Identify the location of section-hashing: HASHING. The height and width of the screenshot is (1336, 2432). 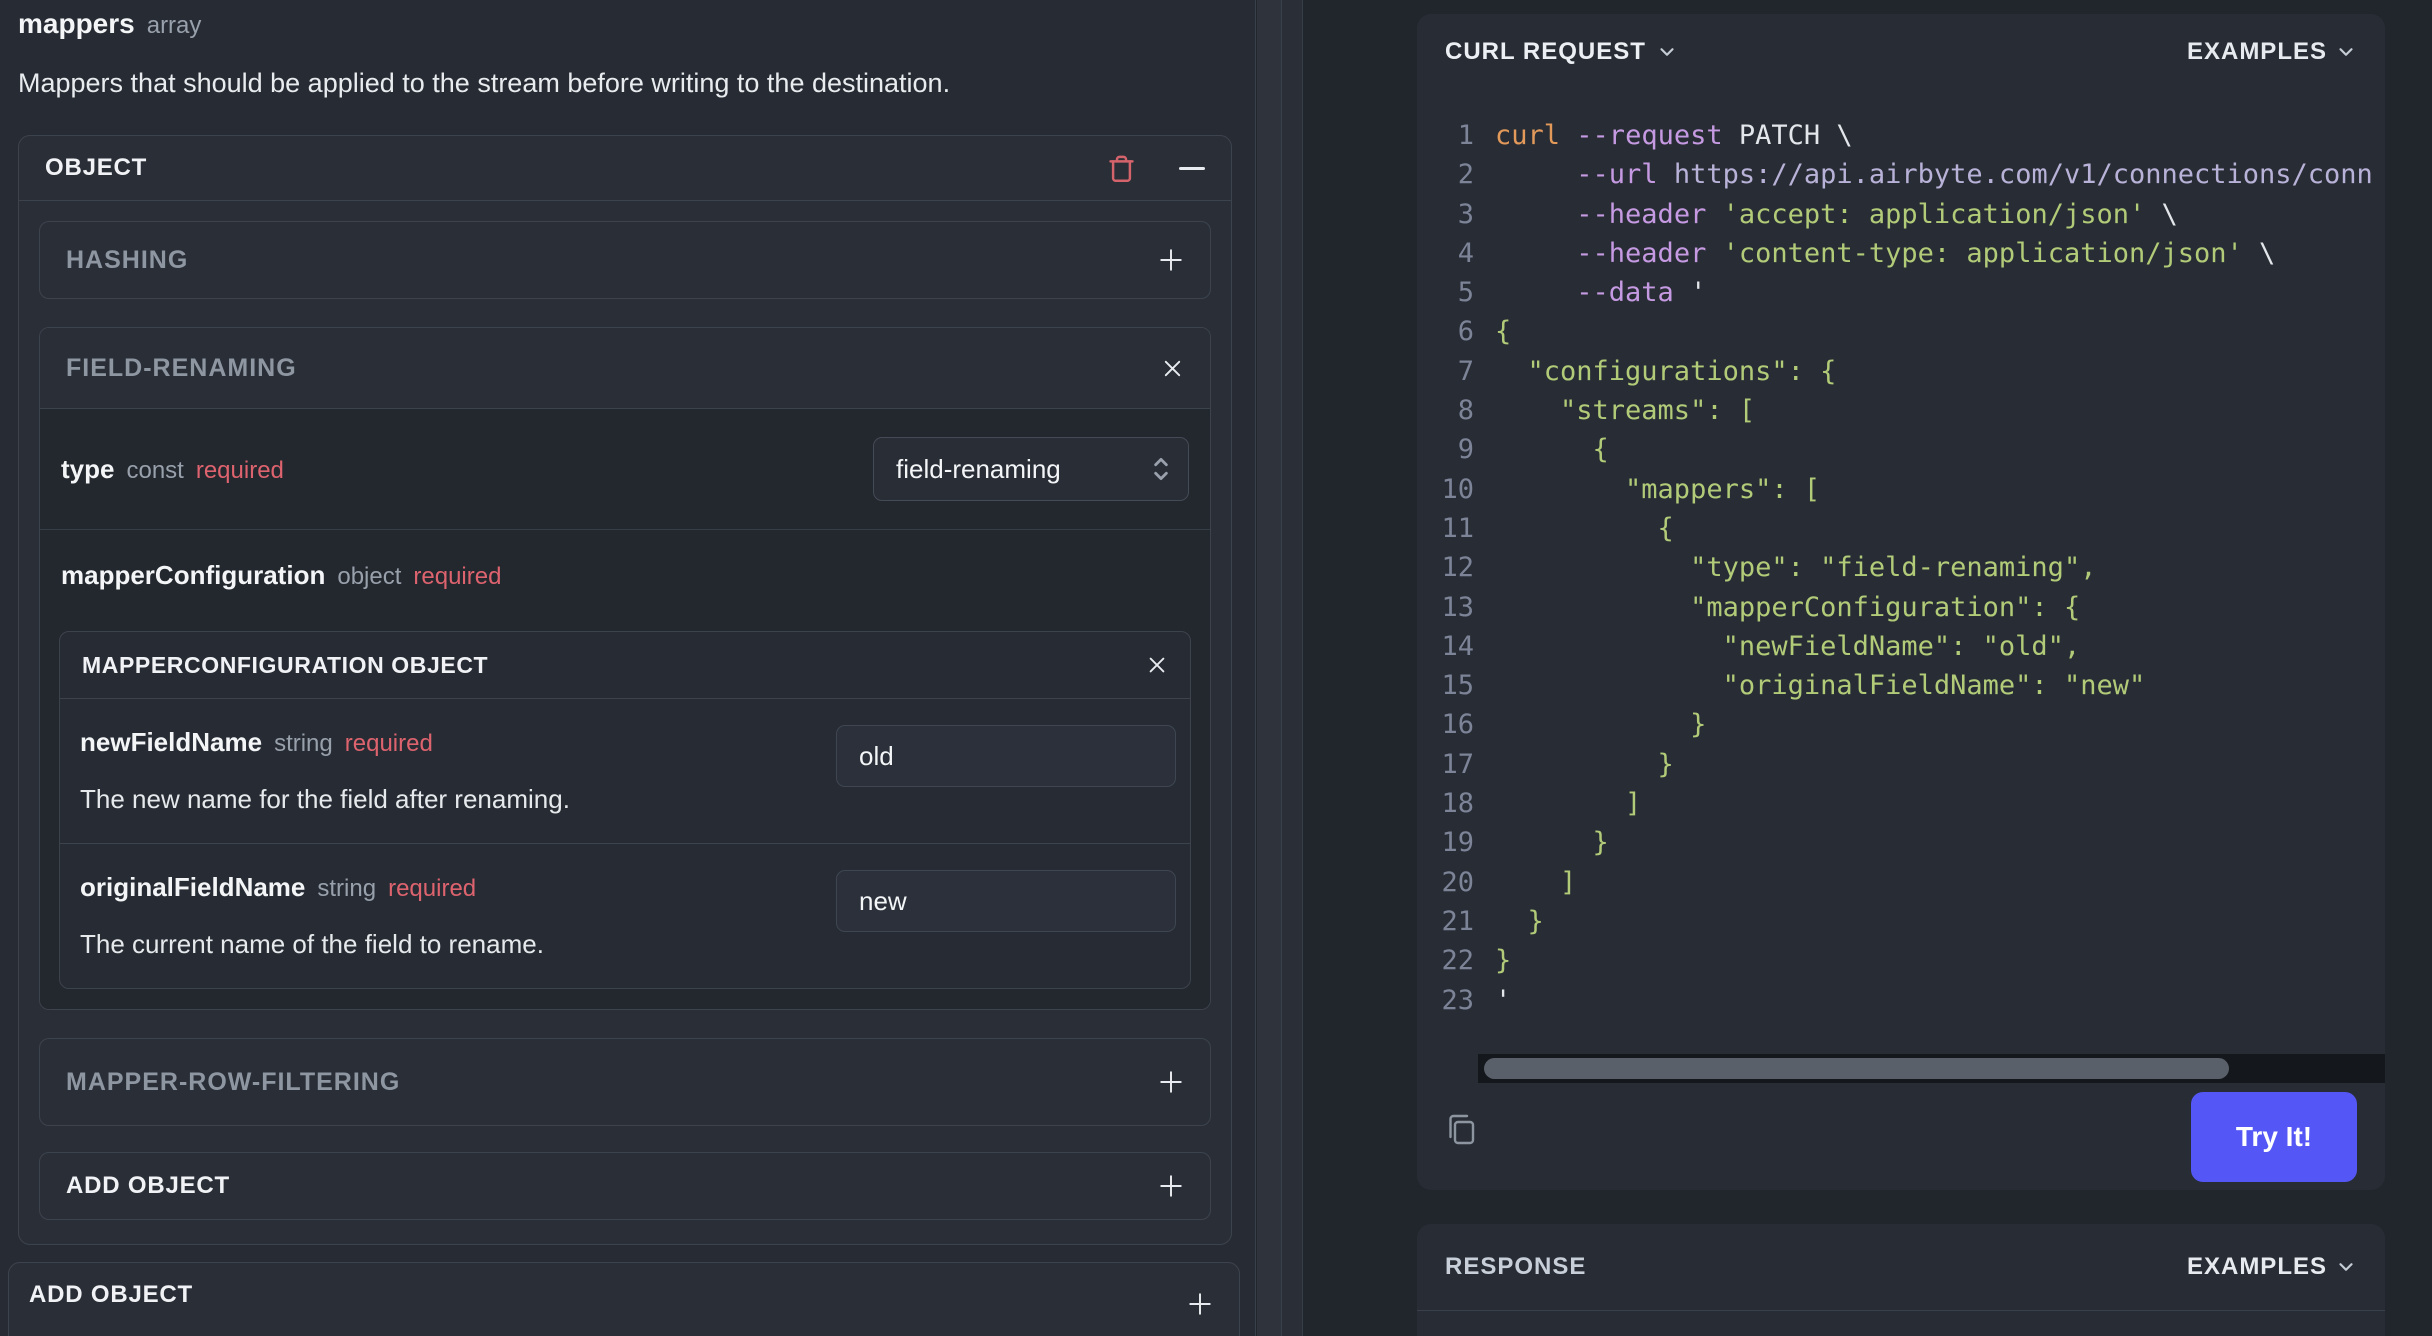
(625, 260).